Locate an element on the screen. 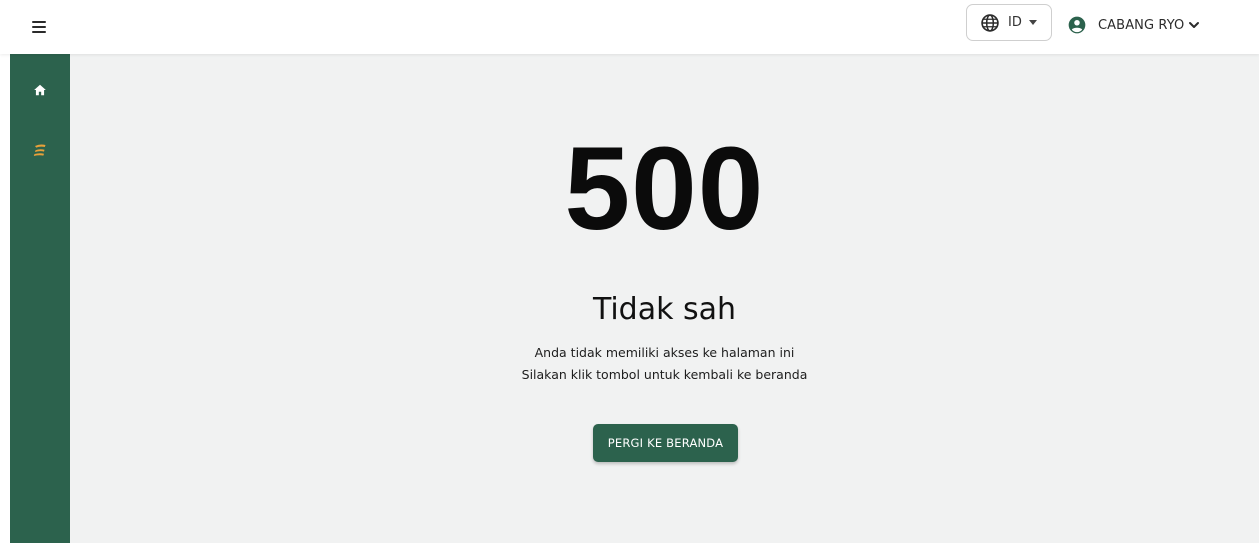 The width and height of the screenshot is (1259, 543). home-icon is located at coordinates (40, 90).